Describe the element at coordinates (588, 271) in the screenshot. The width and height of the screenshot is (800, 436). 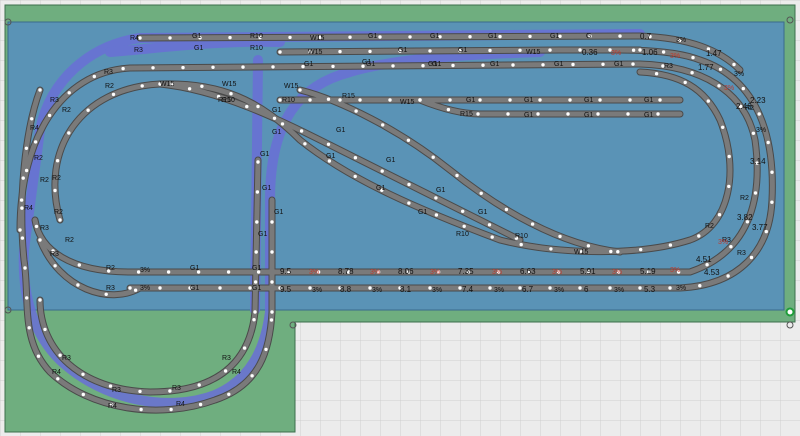
I see `height-label: 5.91` at that location.